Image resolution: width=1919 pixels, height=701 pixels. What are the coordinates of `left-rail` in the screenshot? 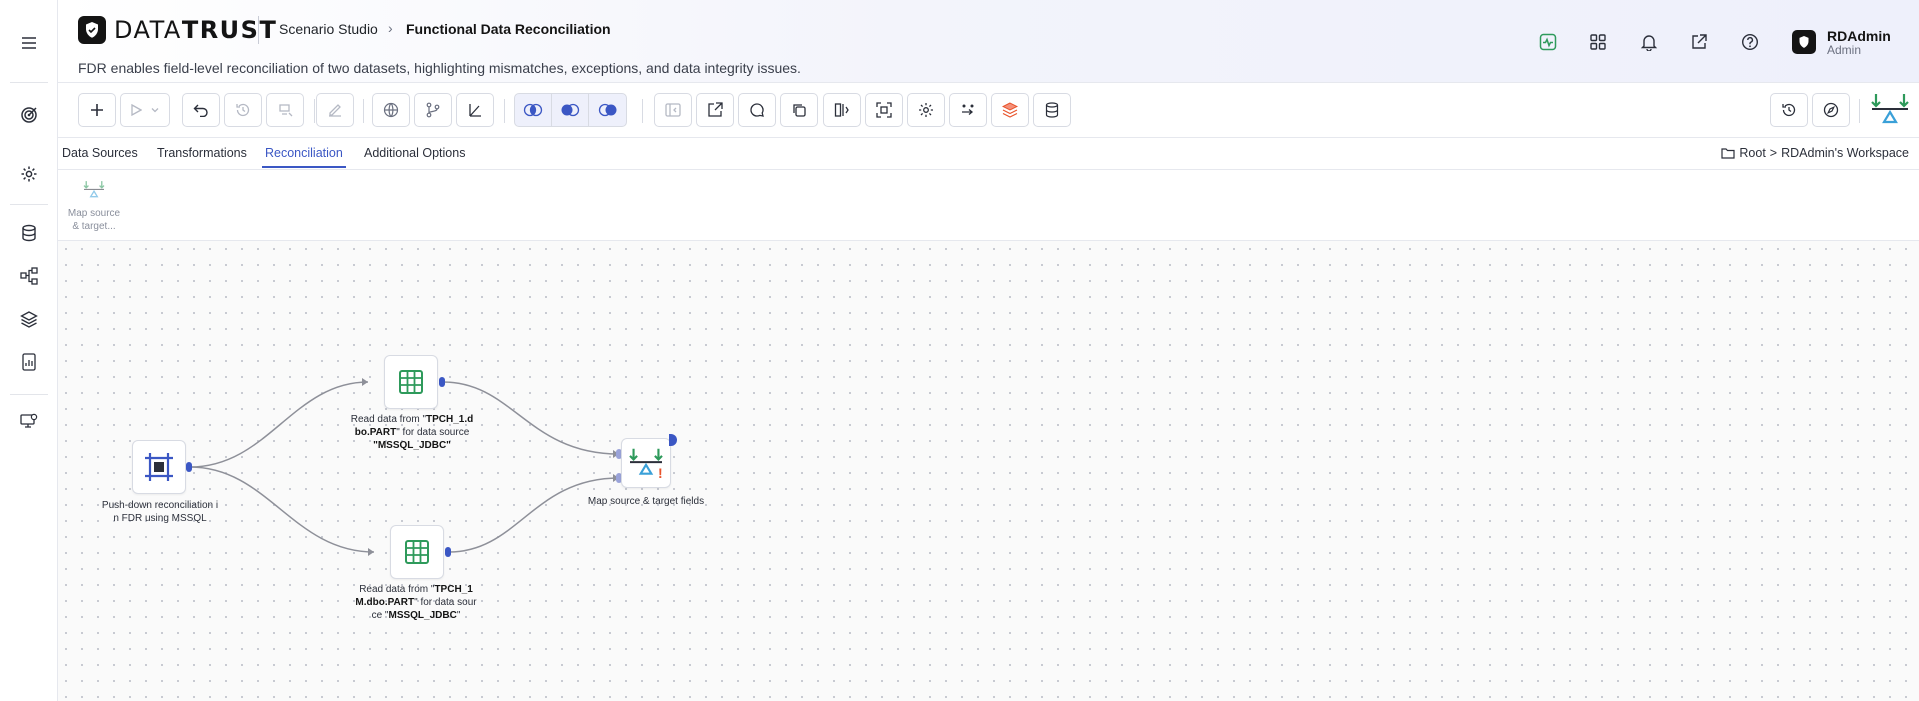 It's located at (29, 350).